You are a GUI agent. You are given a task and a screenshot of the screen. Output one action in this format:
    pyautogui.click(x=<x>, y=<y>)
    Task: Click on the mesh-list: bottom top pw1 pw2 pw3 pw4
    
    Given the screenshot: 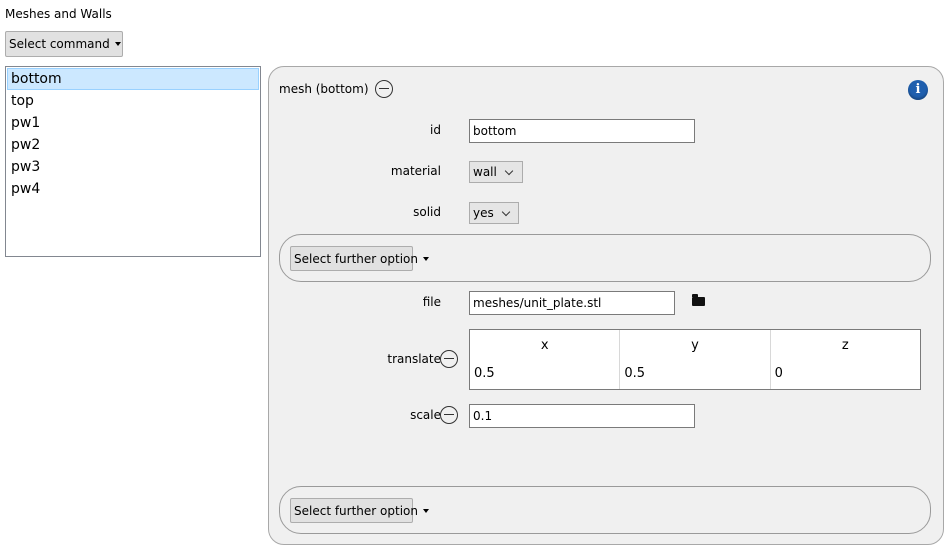 What is the action you would take?
    pyautogui.click(x=133, y=161)
    